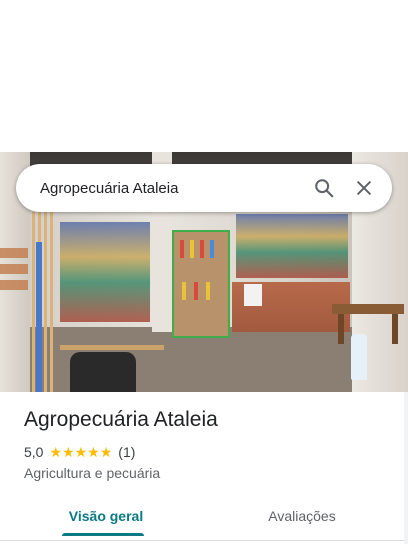 This screenshot has width=408, height=544. What do you see at coordinates (105, 272) in the screenshot?
I see `photo-shelf-left` at bounding box center [105, 272].